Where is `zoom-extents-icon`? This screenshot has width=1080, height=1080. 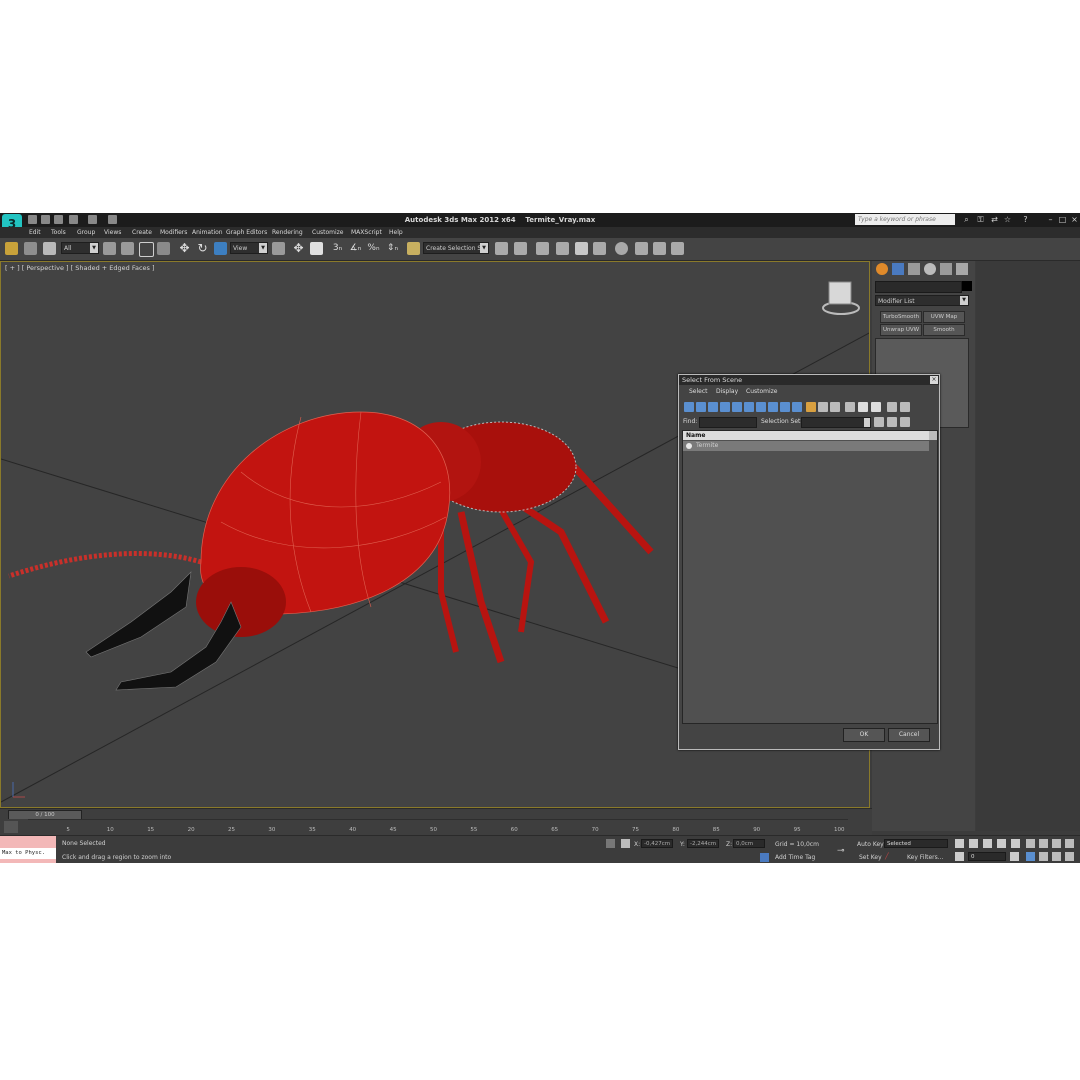
zoom-extents-icon is located at coordinates (1056, 843).